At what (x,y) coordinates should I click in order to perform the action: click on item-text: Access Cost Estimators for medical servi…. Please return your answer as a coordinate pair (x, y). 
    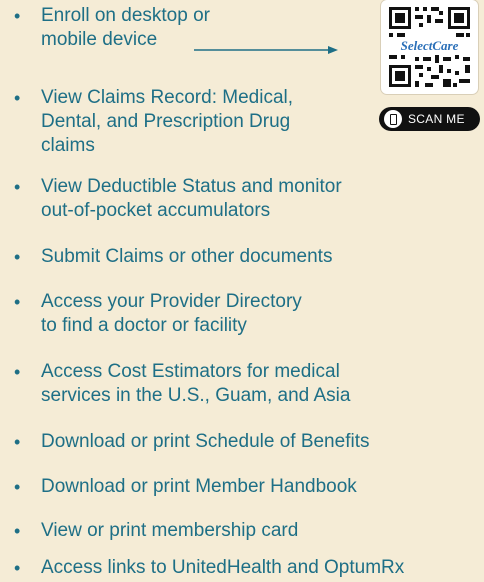
    Looking at the image, I should click on (196, 383).